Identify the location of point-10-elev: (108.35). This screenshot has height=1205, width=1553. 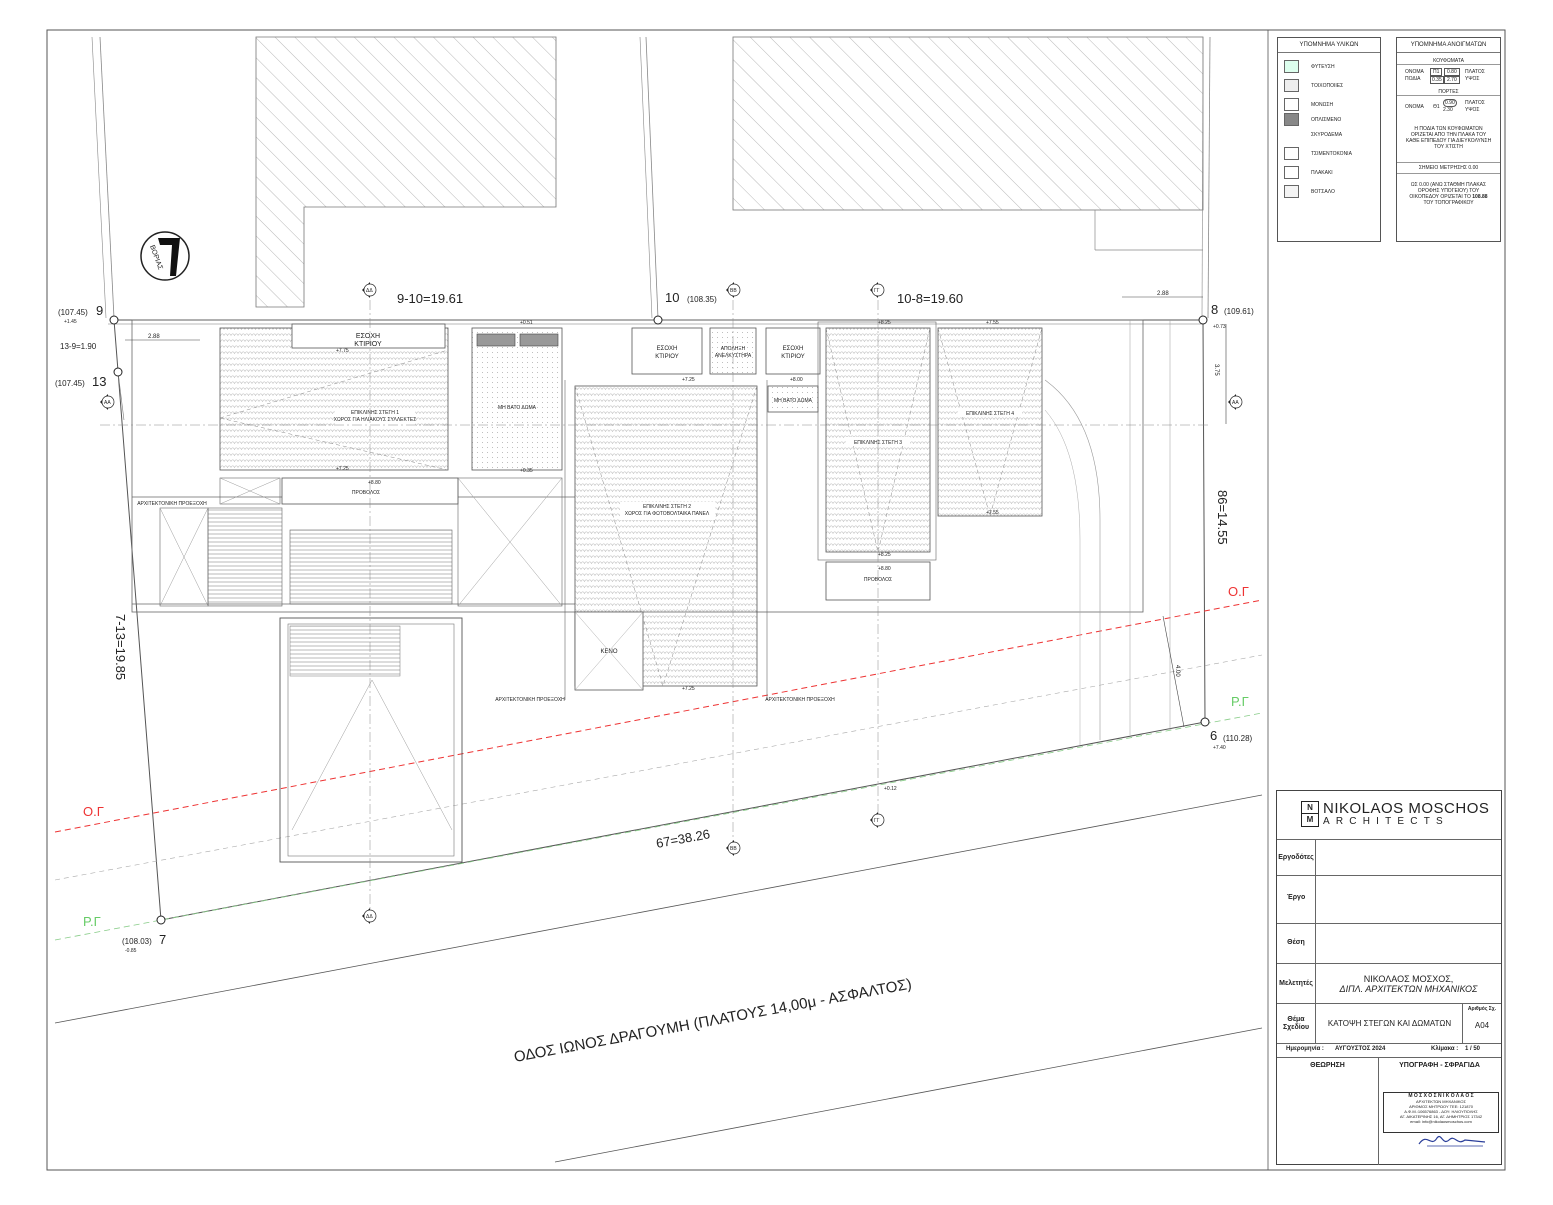
(702, 299).